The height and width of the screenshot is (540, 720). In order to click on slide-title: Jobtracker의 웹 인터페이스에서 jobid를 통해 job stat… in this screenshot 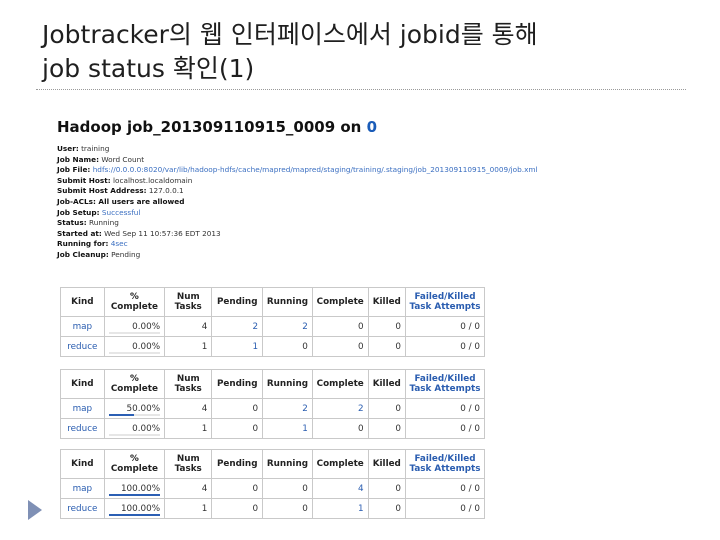, I will do `click(362, 52)`.